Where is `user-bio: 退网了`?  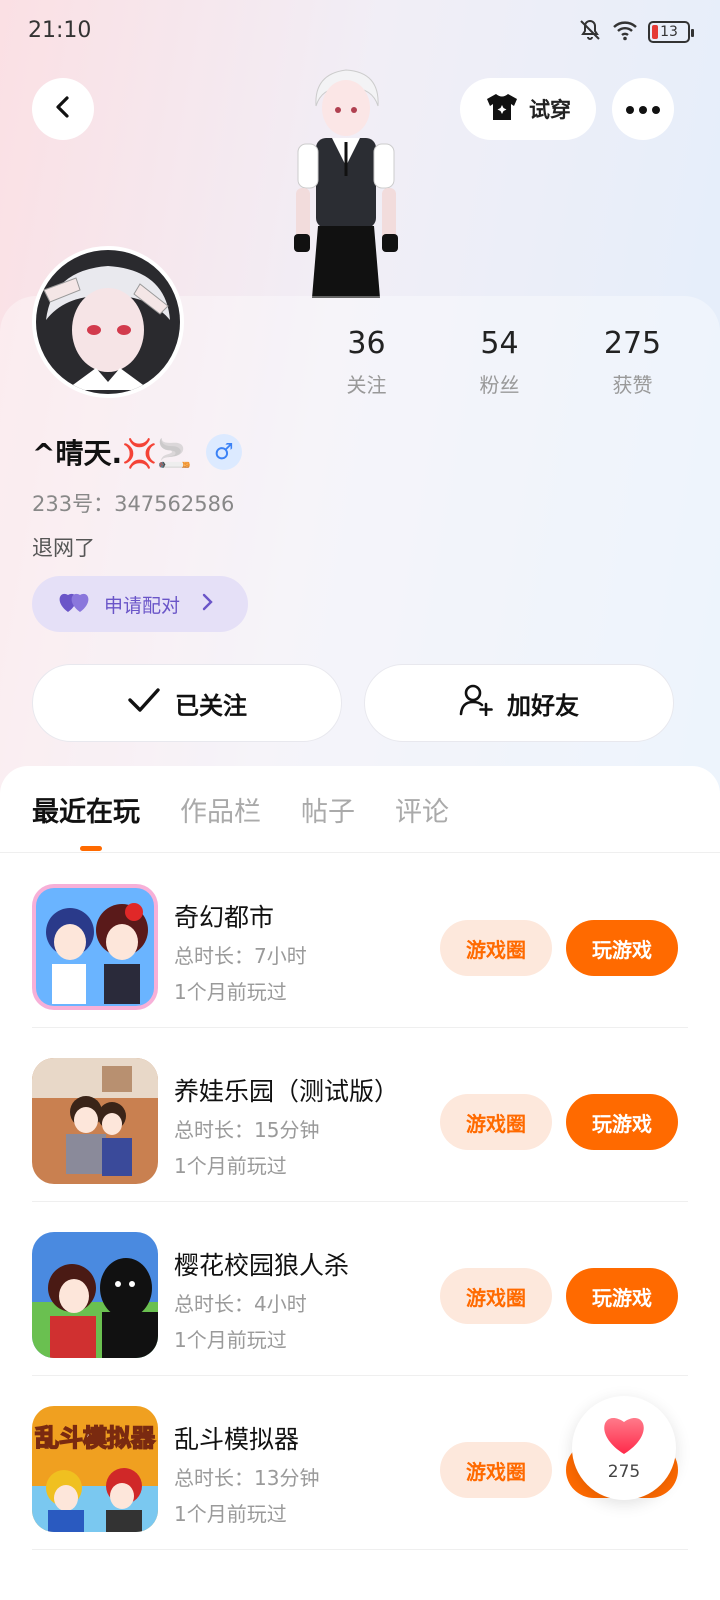 user-bio: 退网了 is located at coordinates (63, 548).